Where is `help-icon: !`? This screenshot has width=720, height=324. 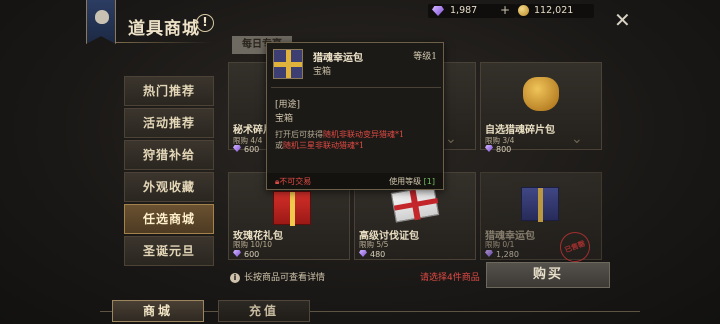 help-icon: ! is located at coordinates (205, 23).